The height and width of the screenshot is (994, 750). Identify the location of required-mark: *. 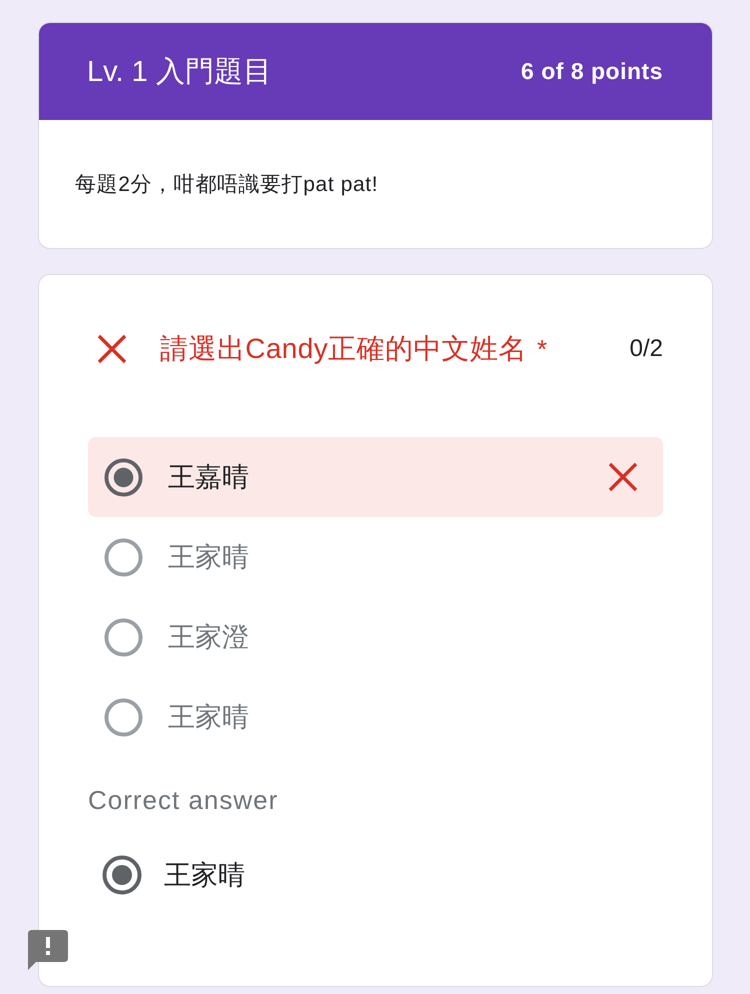
(542, 349).